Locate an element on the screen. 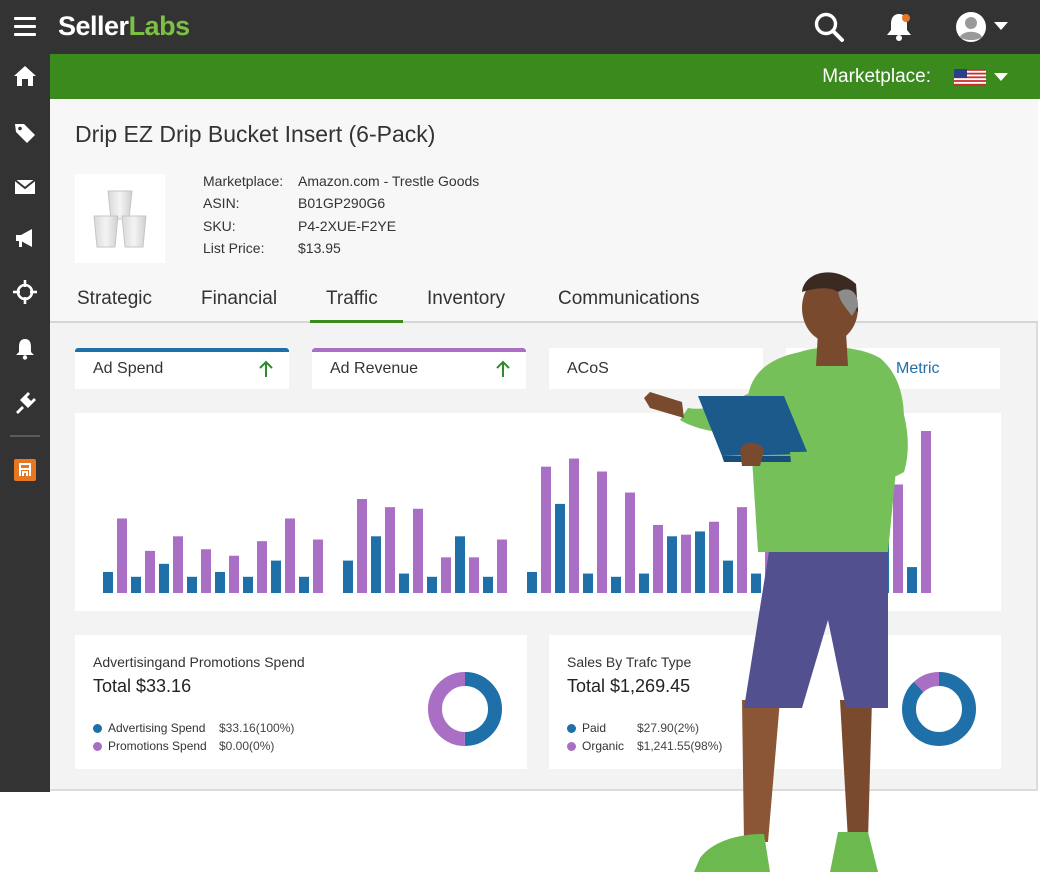  metric-card-ad-revenue: Ad Revenue is located at coordinates (419, 368).